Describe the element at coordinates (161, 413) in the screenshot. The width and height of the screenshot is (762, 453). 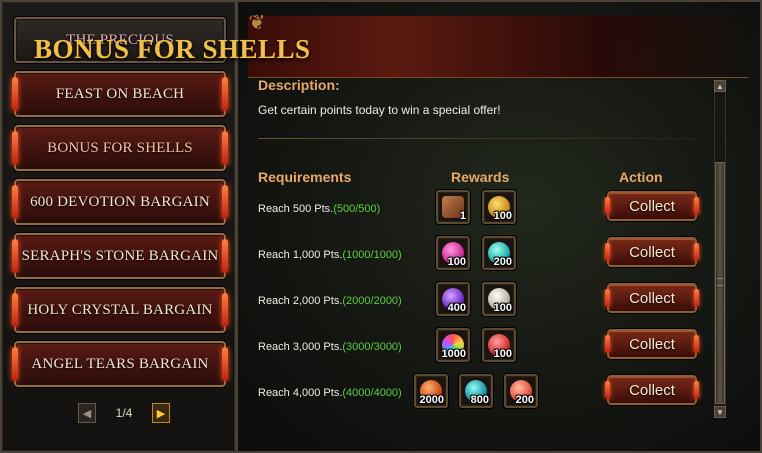
I see `right-arrow-icon: ▶` at that location.